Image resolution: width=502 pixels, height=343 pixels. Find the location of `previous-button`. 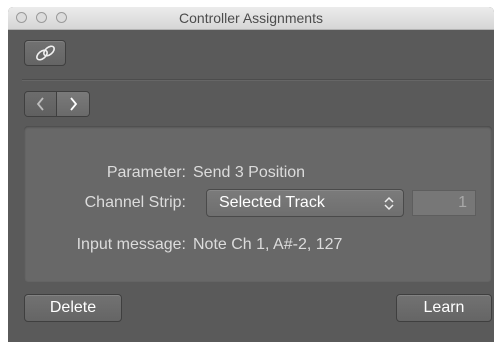

previous-button is located at coordinates (41, 104).